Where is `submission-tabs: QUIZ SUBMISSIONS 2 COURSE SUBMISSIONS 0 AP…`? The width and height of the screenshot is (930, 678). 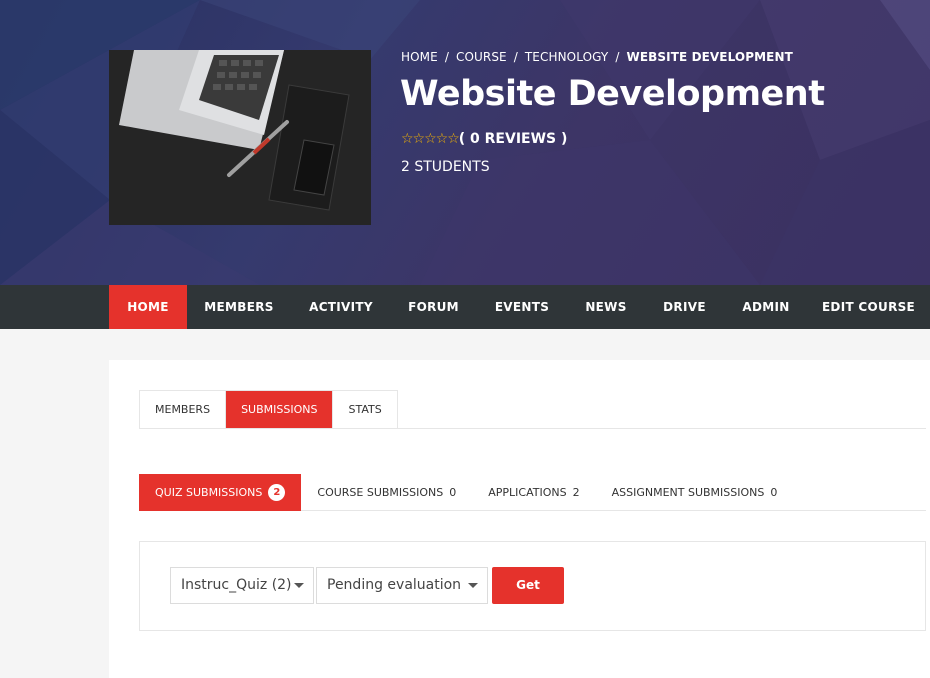
submission-tabs: QUIZ SUBMISSIONS 2 COURSE SUBMISSIONS 0 AP… is located at coordinates (466, 492).